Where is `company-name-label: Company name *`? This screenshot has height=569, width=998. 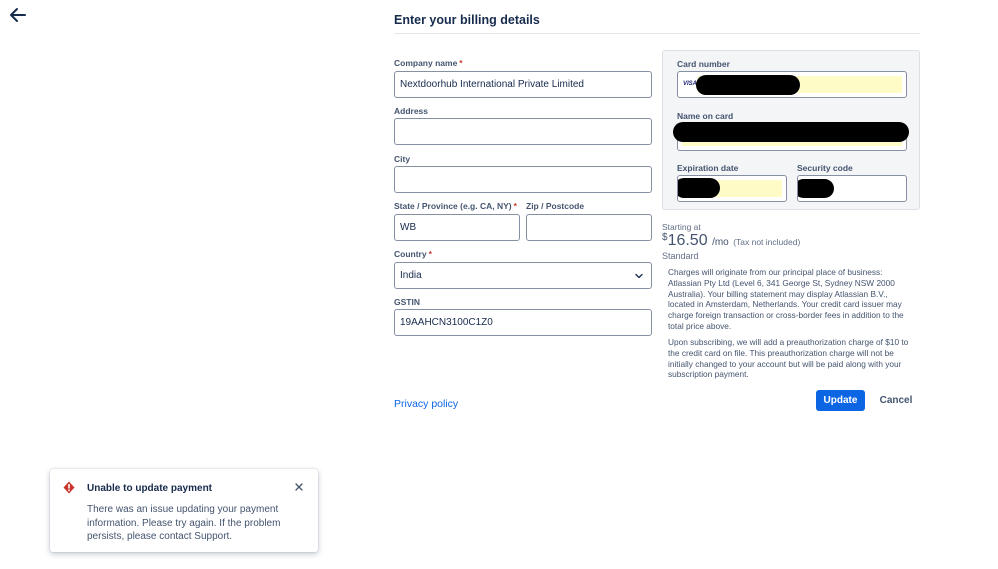
company-name-label: Company name * is located at coordinates (428, 63).